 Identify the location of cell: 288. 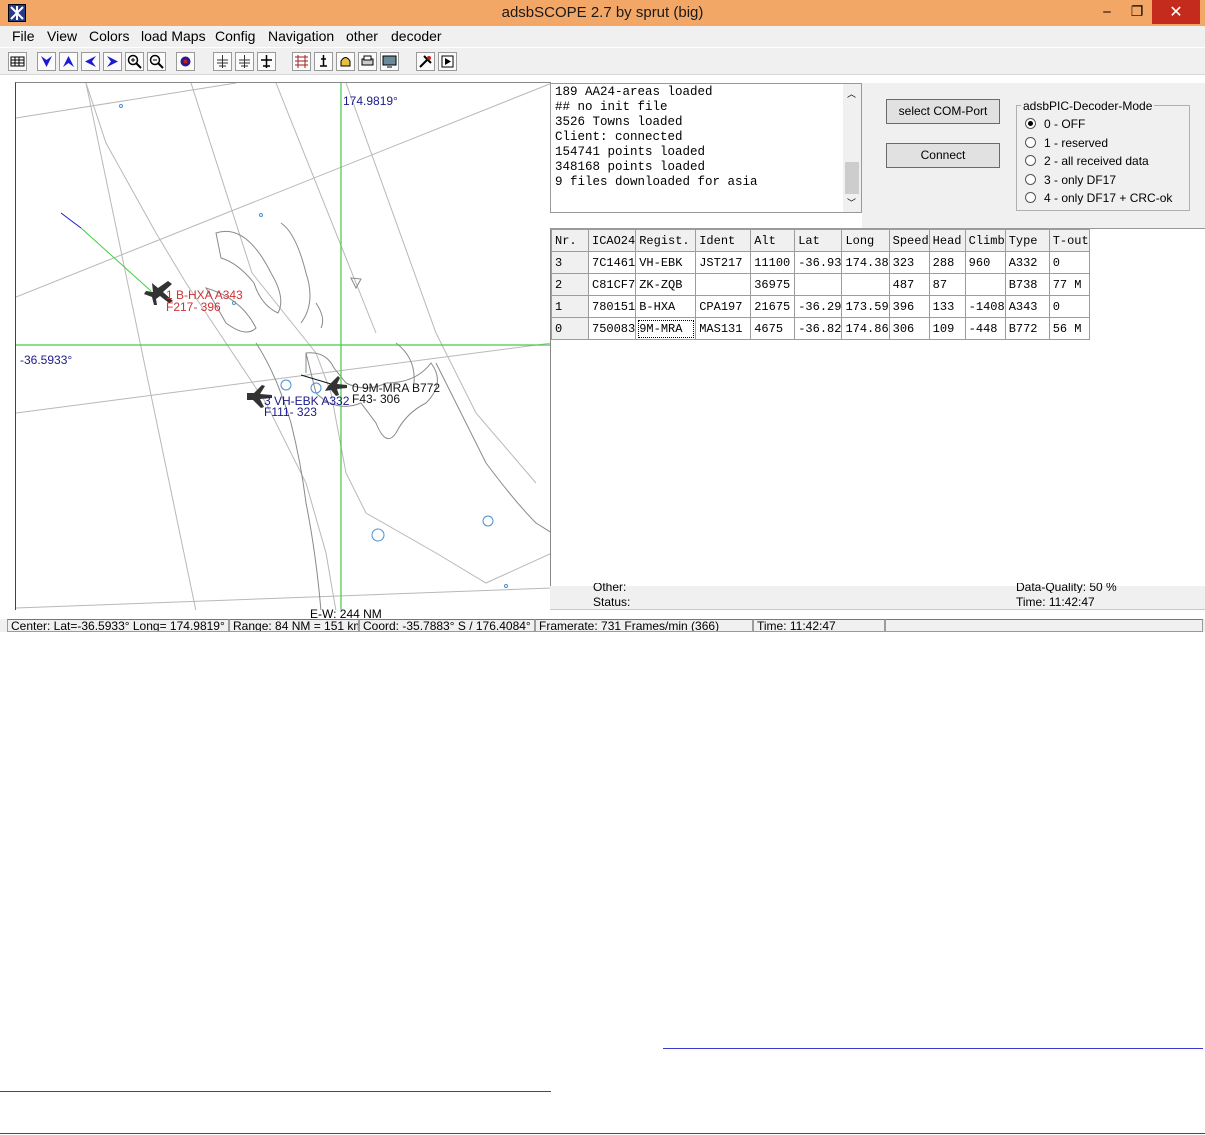
(947, 262).